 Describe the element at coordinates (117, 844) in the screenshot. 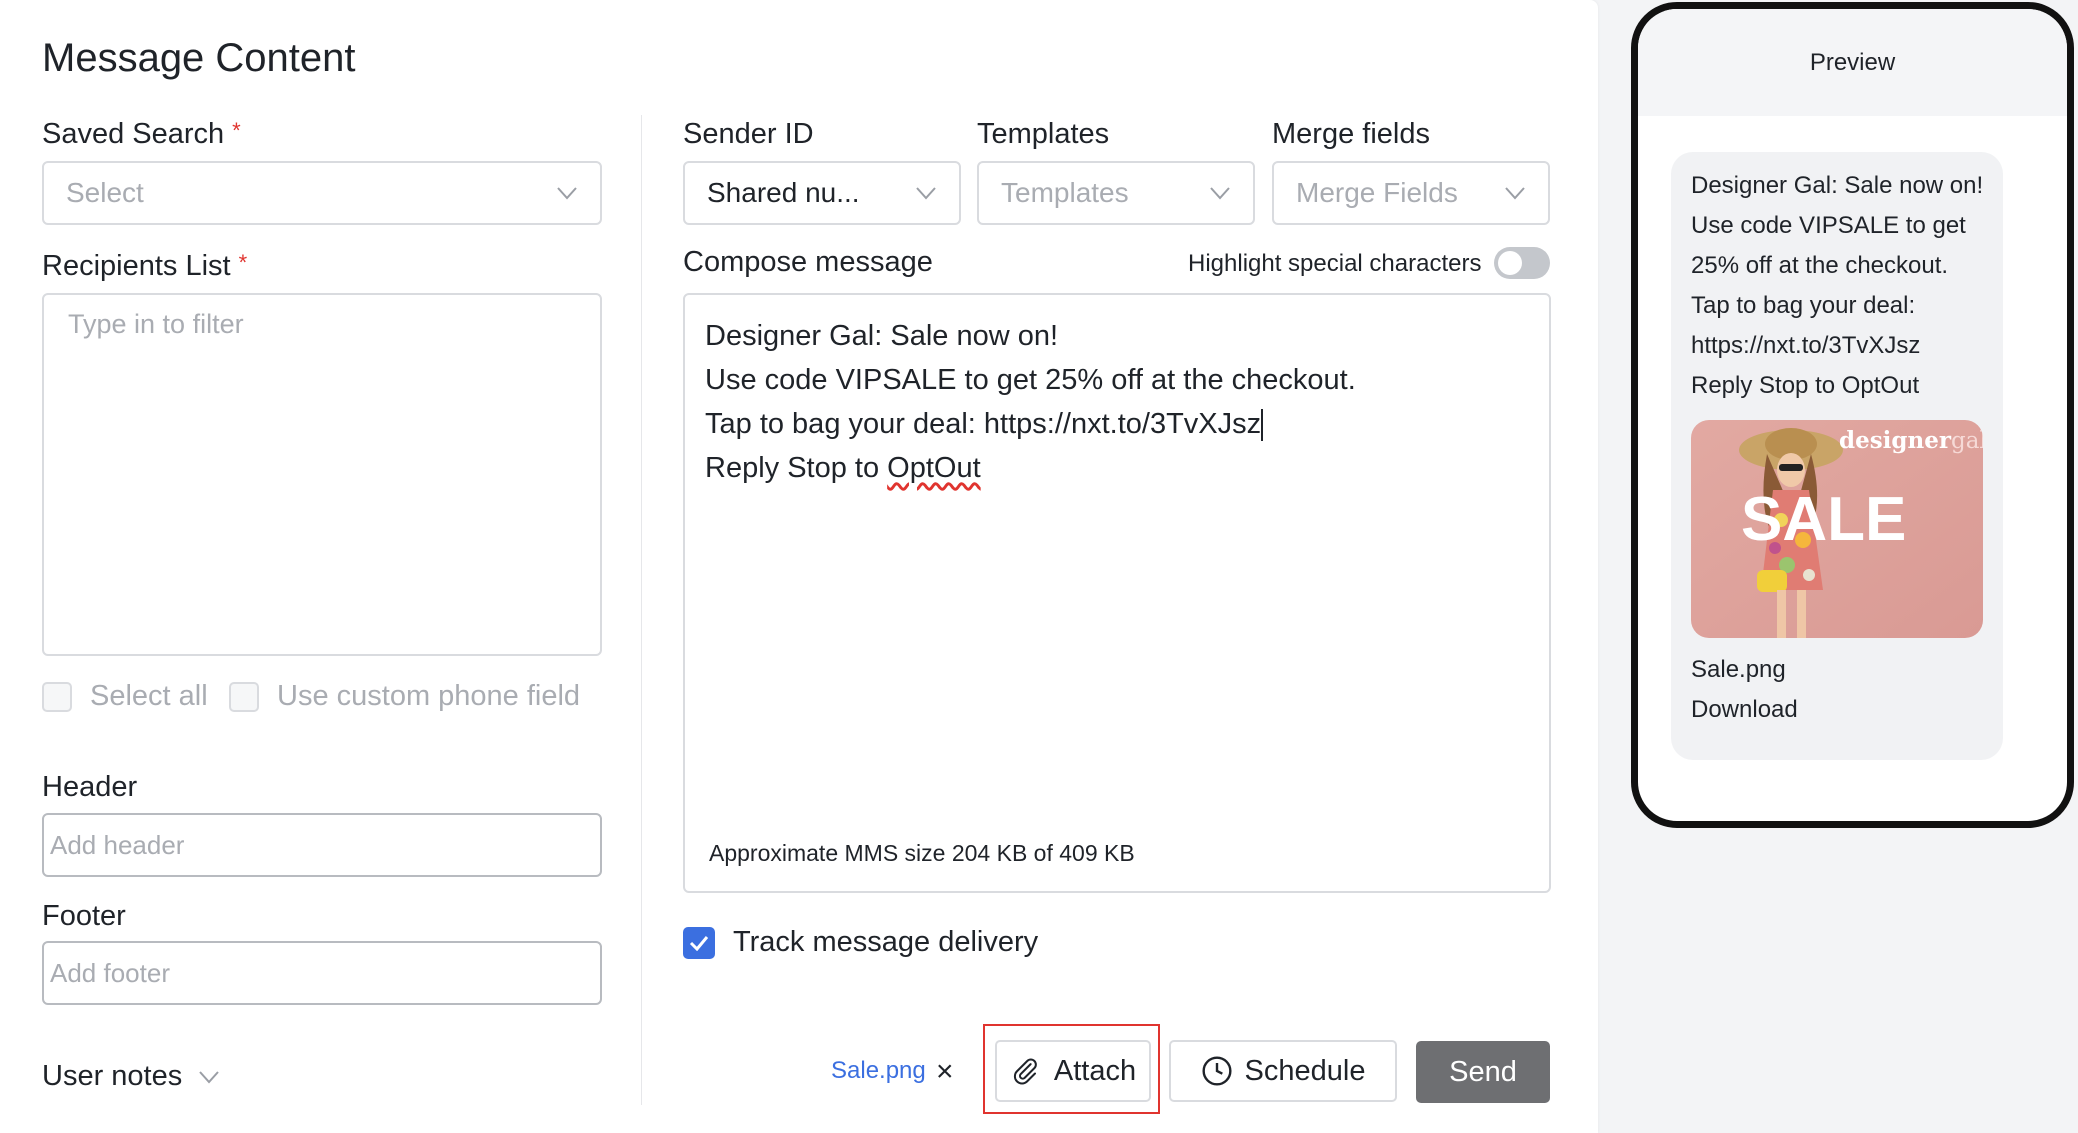

I see `header-placeholder: Add header` at that location.